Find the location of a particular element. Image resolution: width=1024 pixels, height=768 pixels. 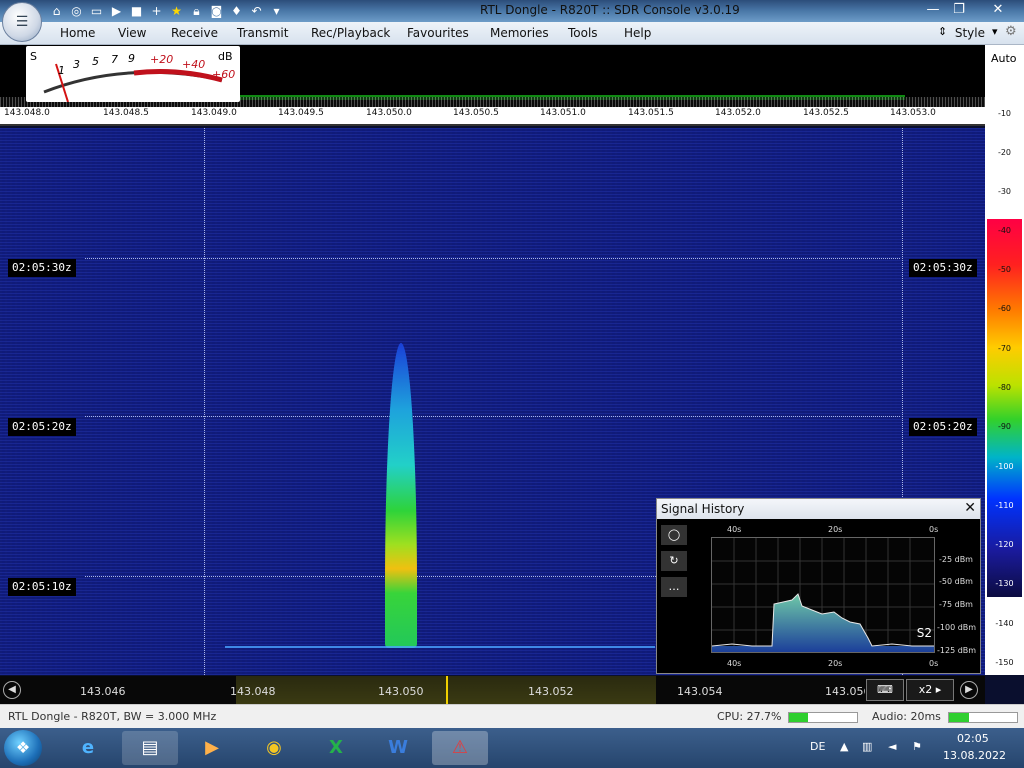

clock-time: 02:05 is located at coordinates (973, 738).